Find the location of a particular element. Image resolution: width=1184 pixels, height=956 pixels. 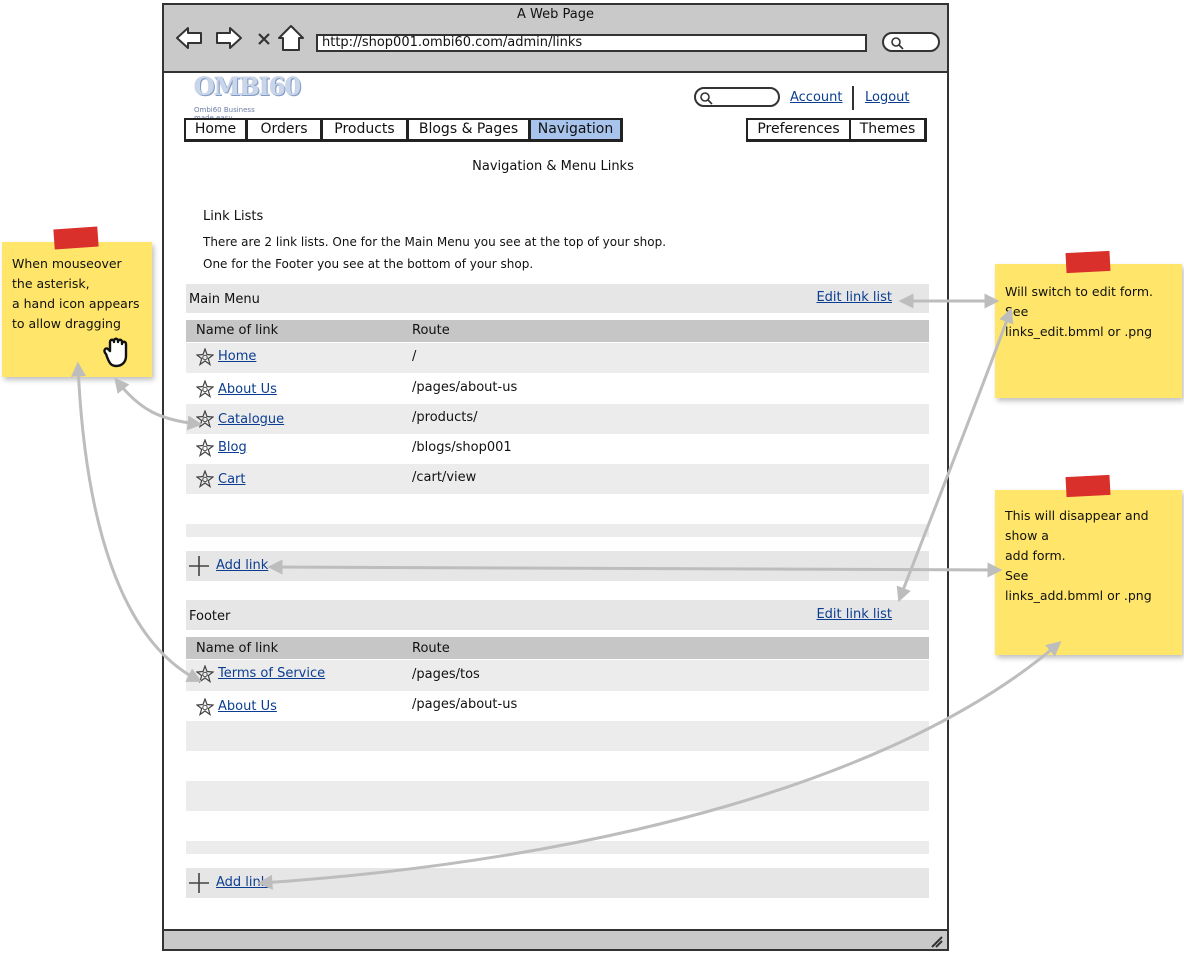

back-arrow-icon is located at coordinates (189, 38).